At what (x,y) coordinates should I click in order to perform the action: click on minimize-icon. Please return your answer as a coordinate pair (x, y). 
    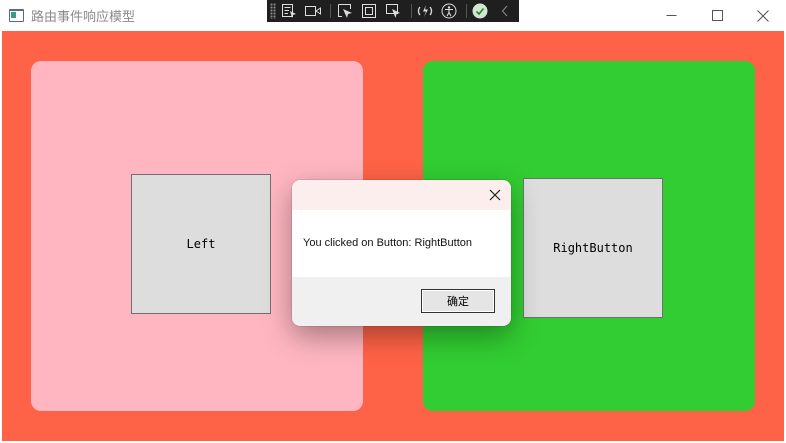
    Looking at the image, I should click on (671, 15).